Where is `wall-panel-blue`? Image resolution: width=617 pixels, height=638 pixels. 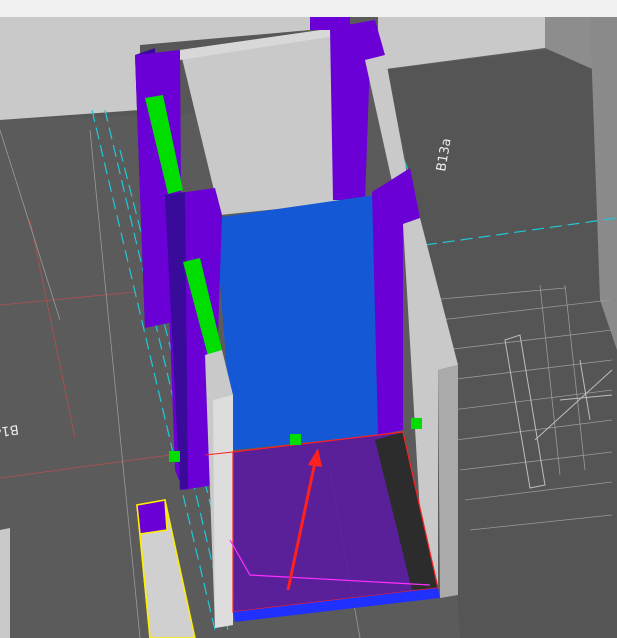 wall-panel-blue is located at coordinates (296, 322).